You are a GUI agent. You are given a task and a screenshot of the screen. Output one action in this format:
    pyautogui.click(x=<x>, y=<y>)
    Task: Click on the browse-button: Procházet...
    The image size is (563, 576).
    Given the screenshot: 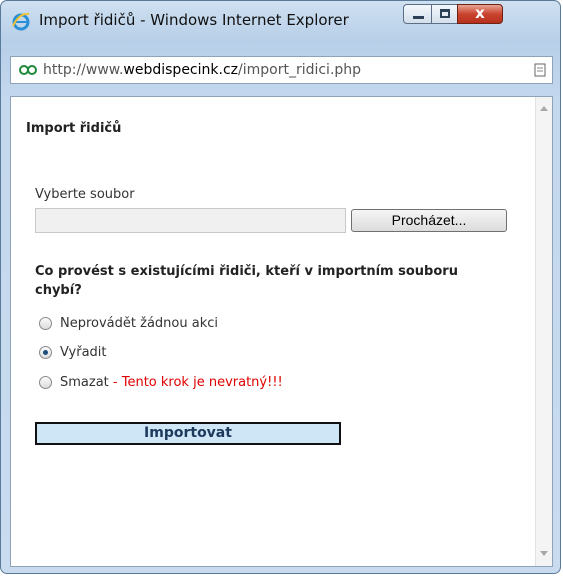 What is the action you would take?
    pyautogui.click(x=429, y=220)
    